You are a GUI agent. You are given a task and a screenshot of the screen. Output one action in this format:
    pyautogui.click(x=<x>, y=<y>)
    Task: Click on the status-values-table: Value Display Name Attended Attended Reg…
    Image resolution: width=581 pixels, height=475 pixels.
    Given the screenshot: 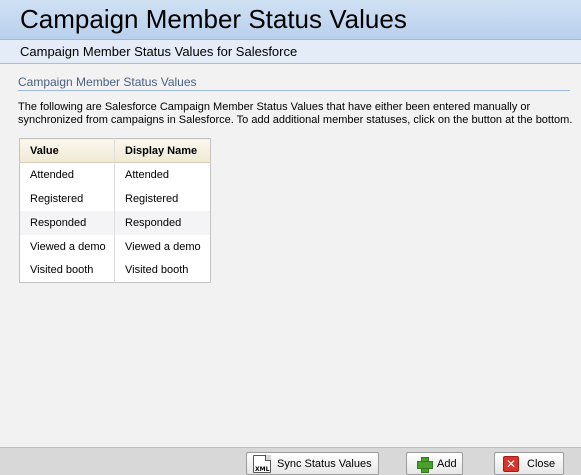 What is the action you would take?
    pyautogui.click(x=115, y=210)
    